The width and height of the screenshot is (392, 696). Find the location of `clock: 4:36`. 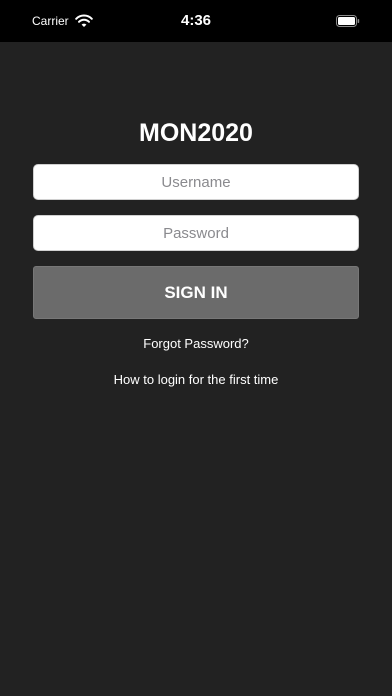

clock: 4:36 is located at coordinates (196, 20).